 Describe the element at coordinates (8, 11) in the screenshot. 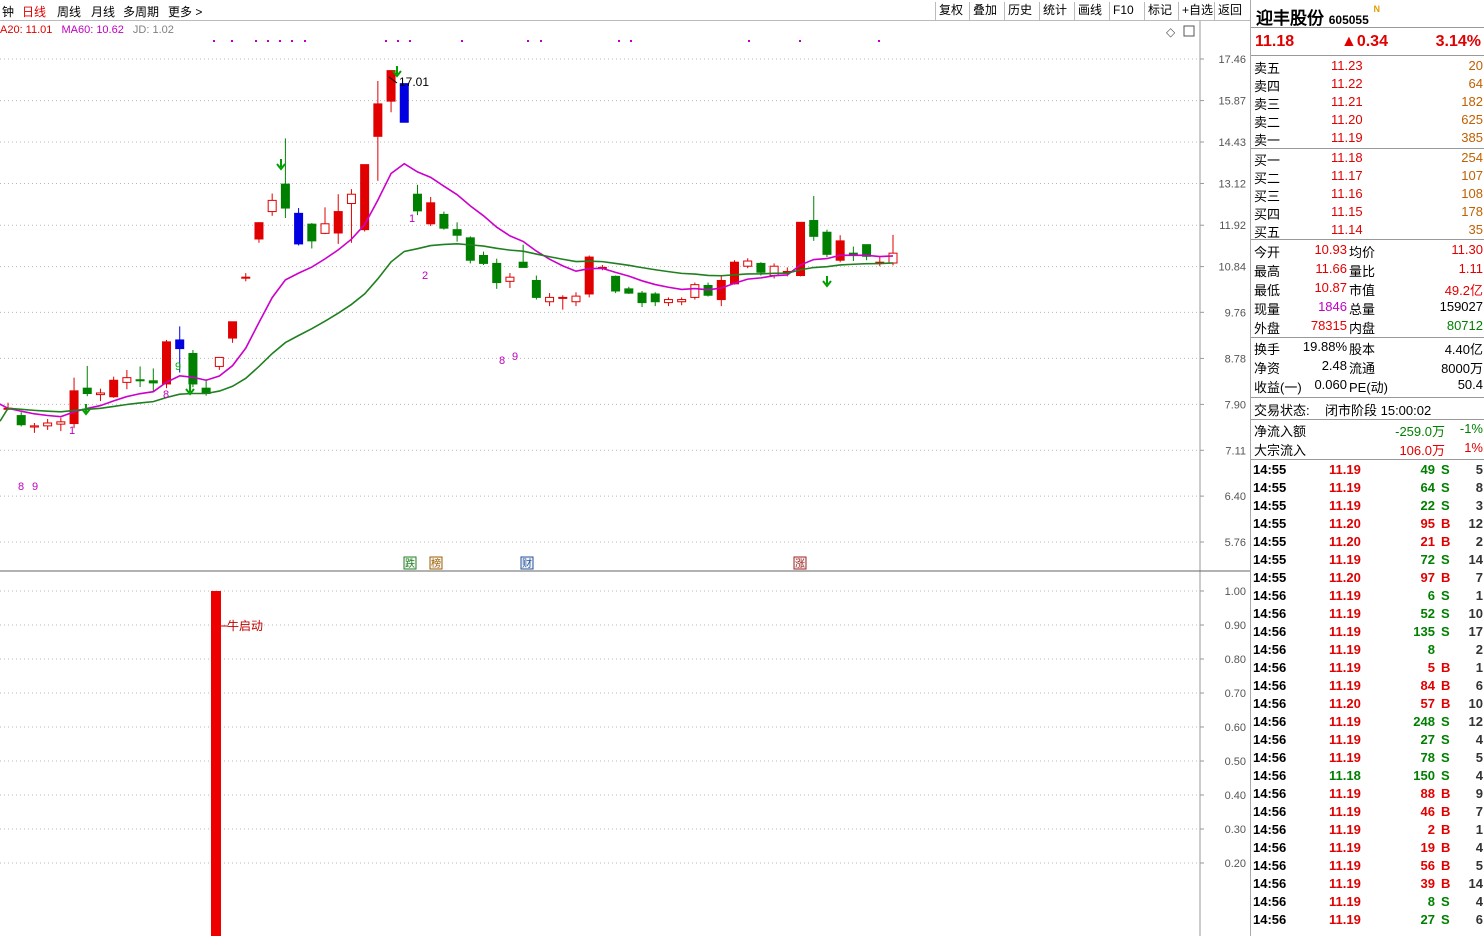

I see `tab-0: 钟` at that location.